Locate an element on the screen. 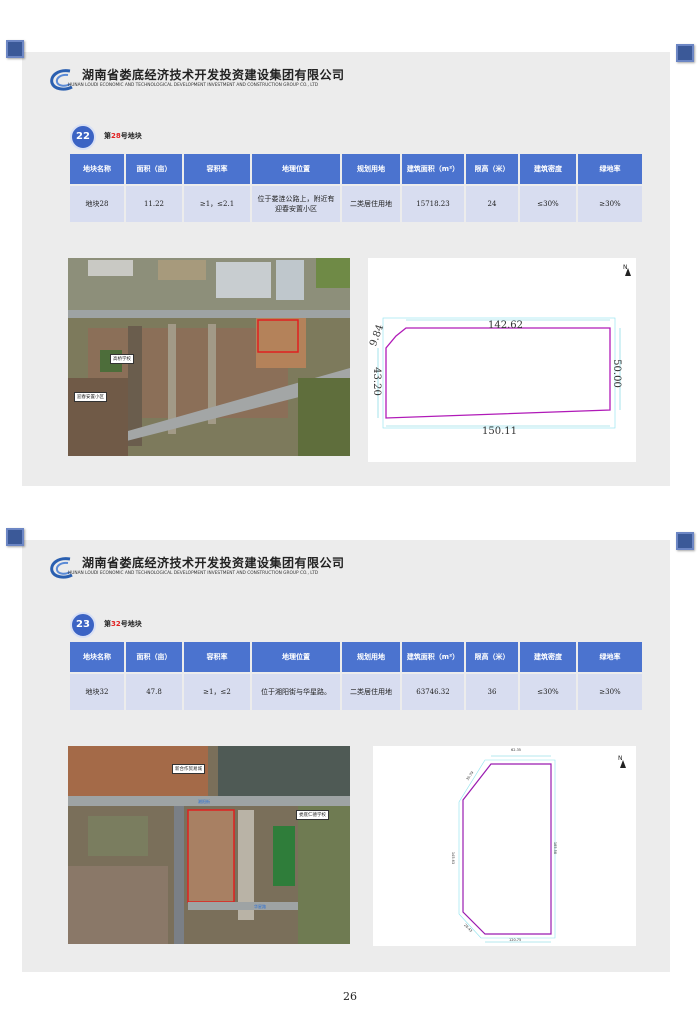  dimension-right: 185.58 is located at coordinates (555, 848).